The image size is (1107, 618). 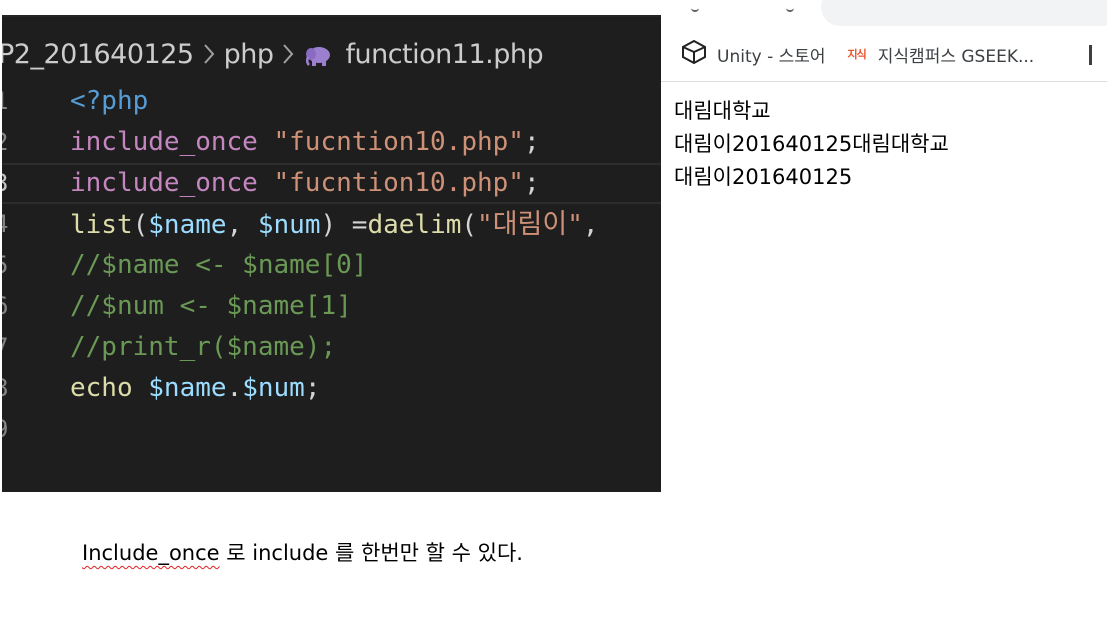 I want to click on line-code: //print_r($name);, so click(x=203, y=347).